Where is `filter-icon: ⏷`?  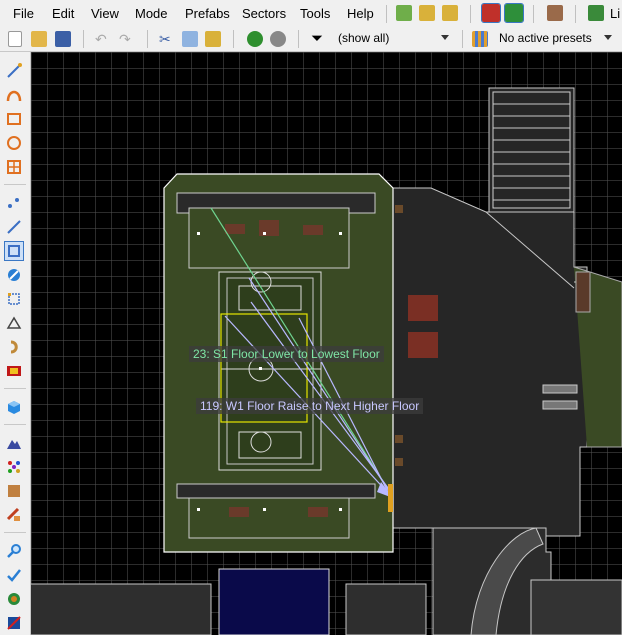 filter-icon: ⏷ is located at coordinates (319, 39).